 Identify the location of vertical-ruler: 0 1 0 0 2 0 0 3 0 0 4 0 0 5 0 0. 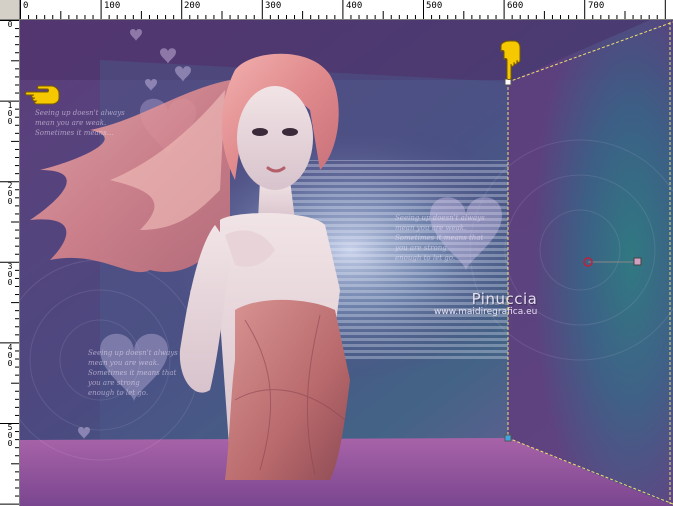
(10, 263).